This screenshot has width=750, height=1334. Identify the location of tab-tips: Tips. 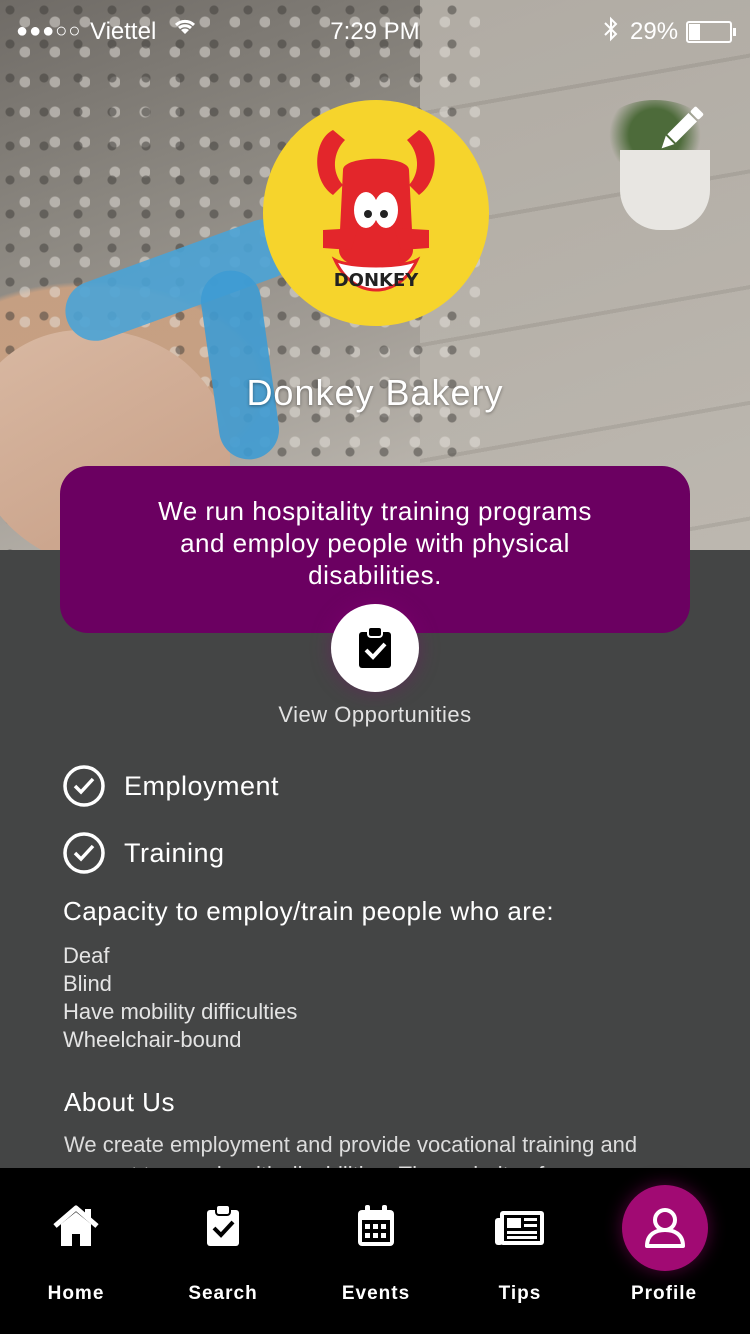
(520, 1251).